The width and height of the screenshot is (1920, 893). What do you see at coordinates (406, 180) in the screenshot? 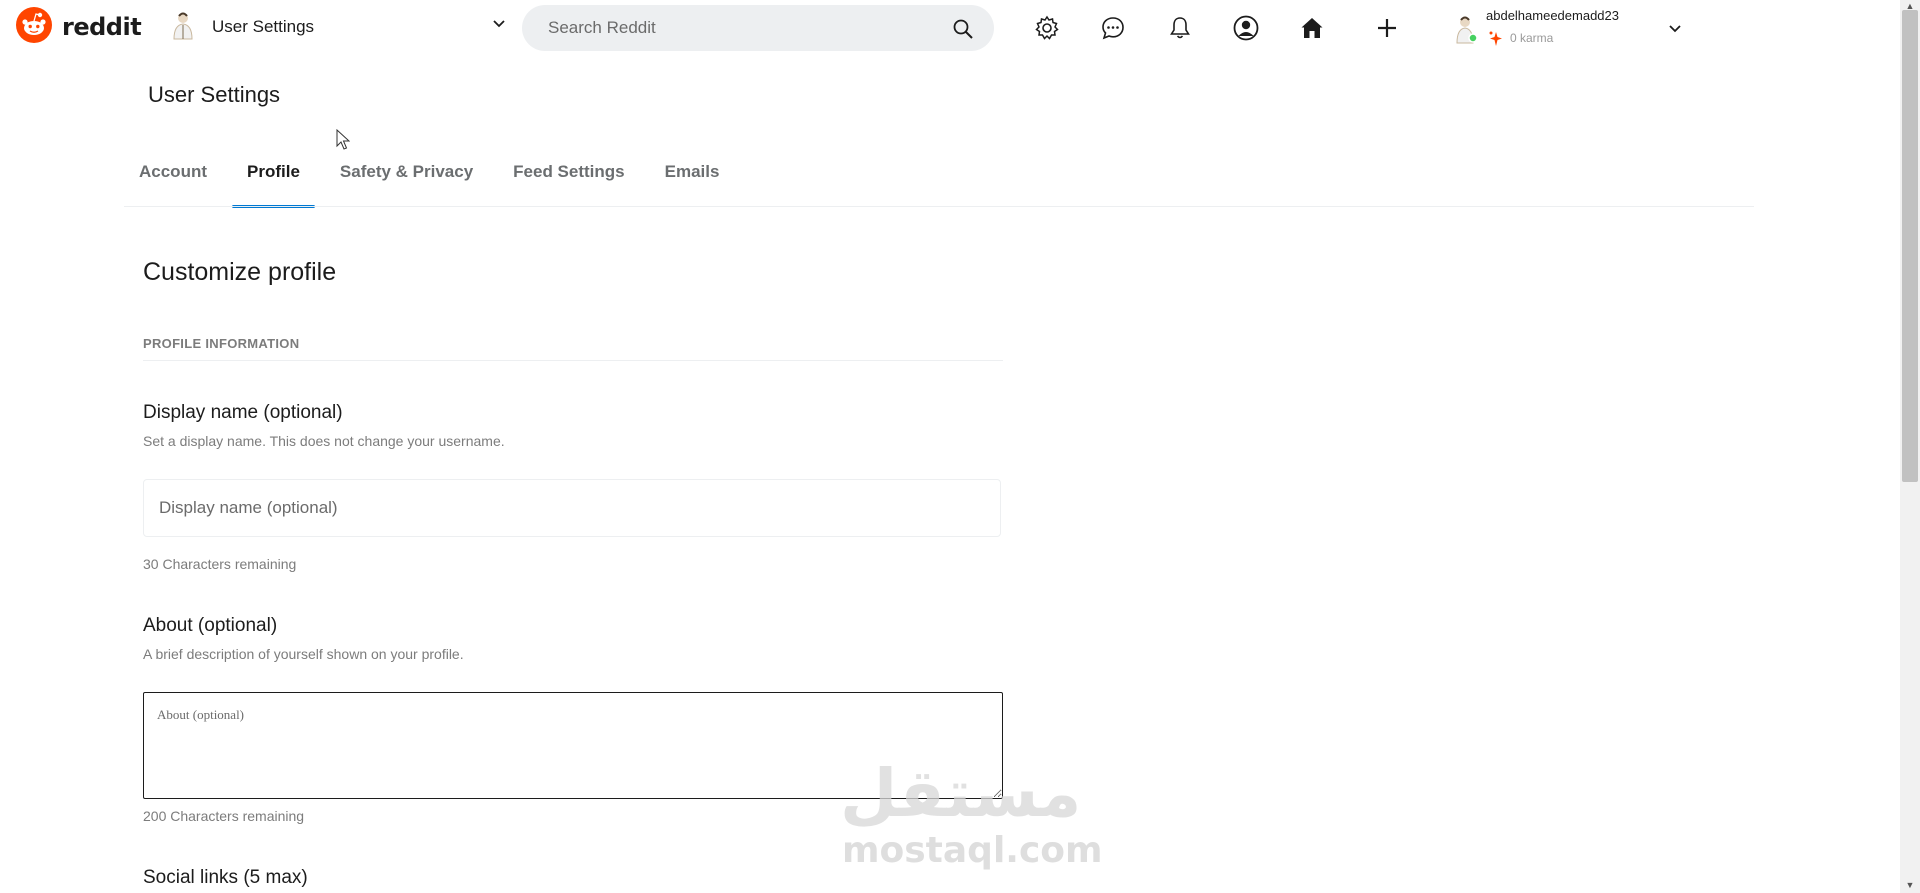
I see `tab-safety-privacy: Safety & Privacy` at bounding box center [406, 180].